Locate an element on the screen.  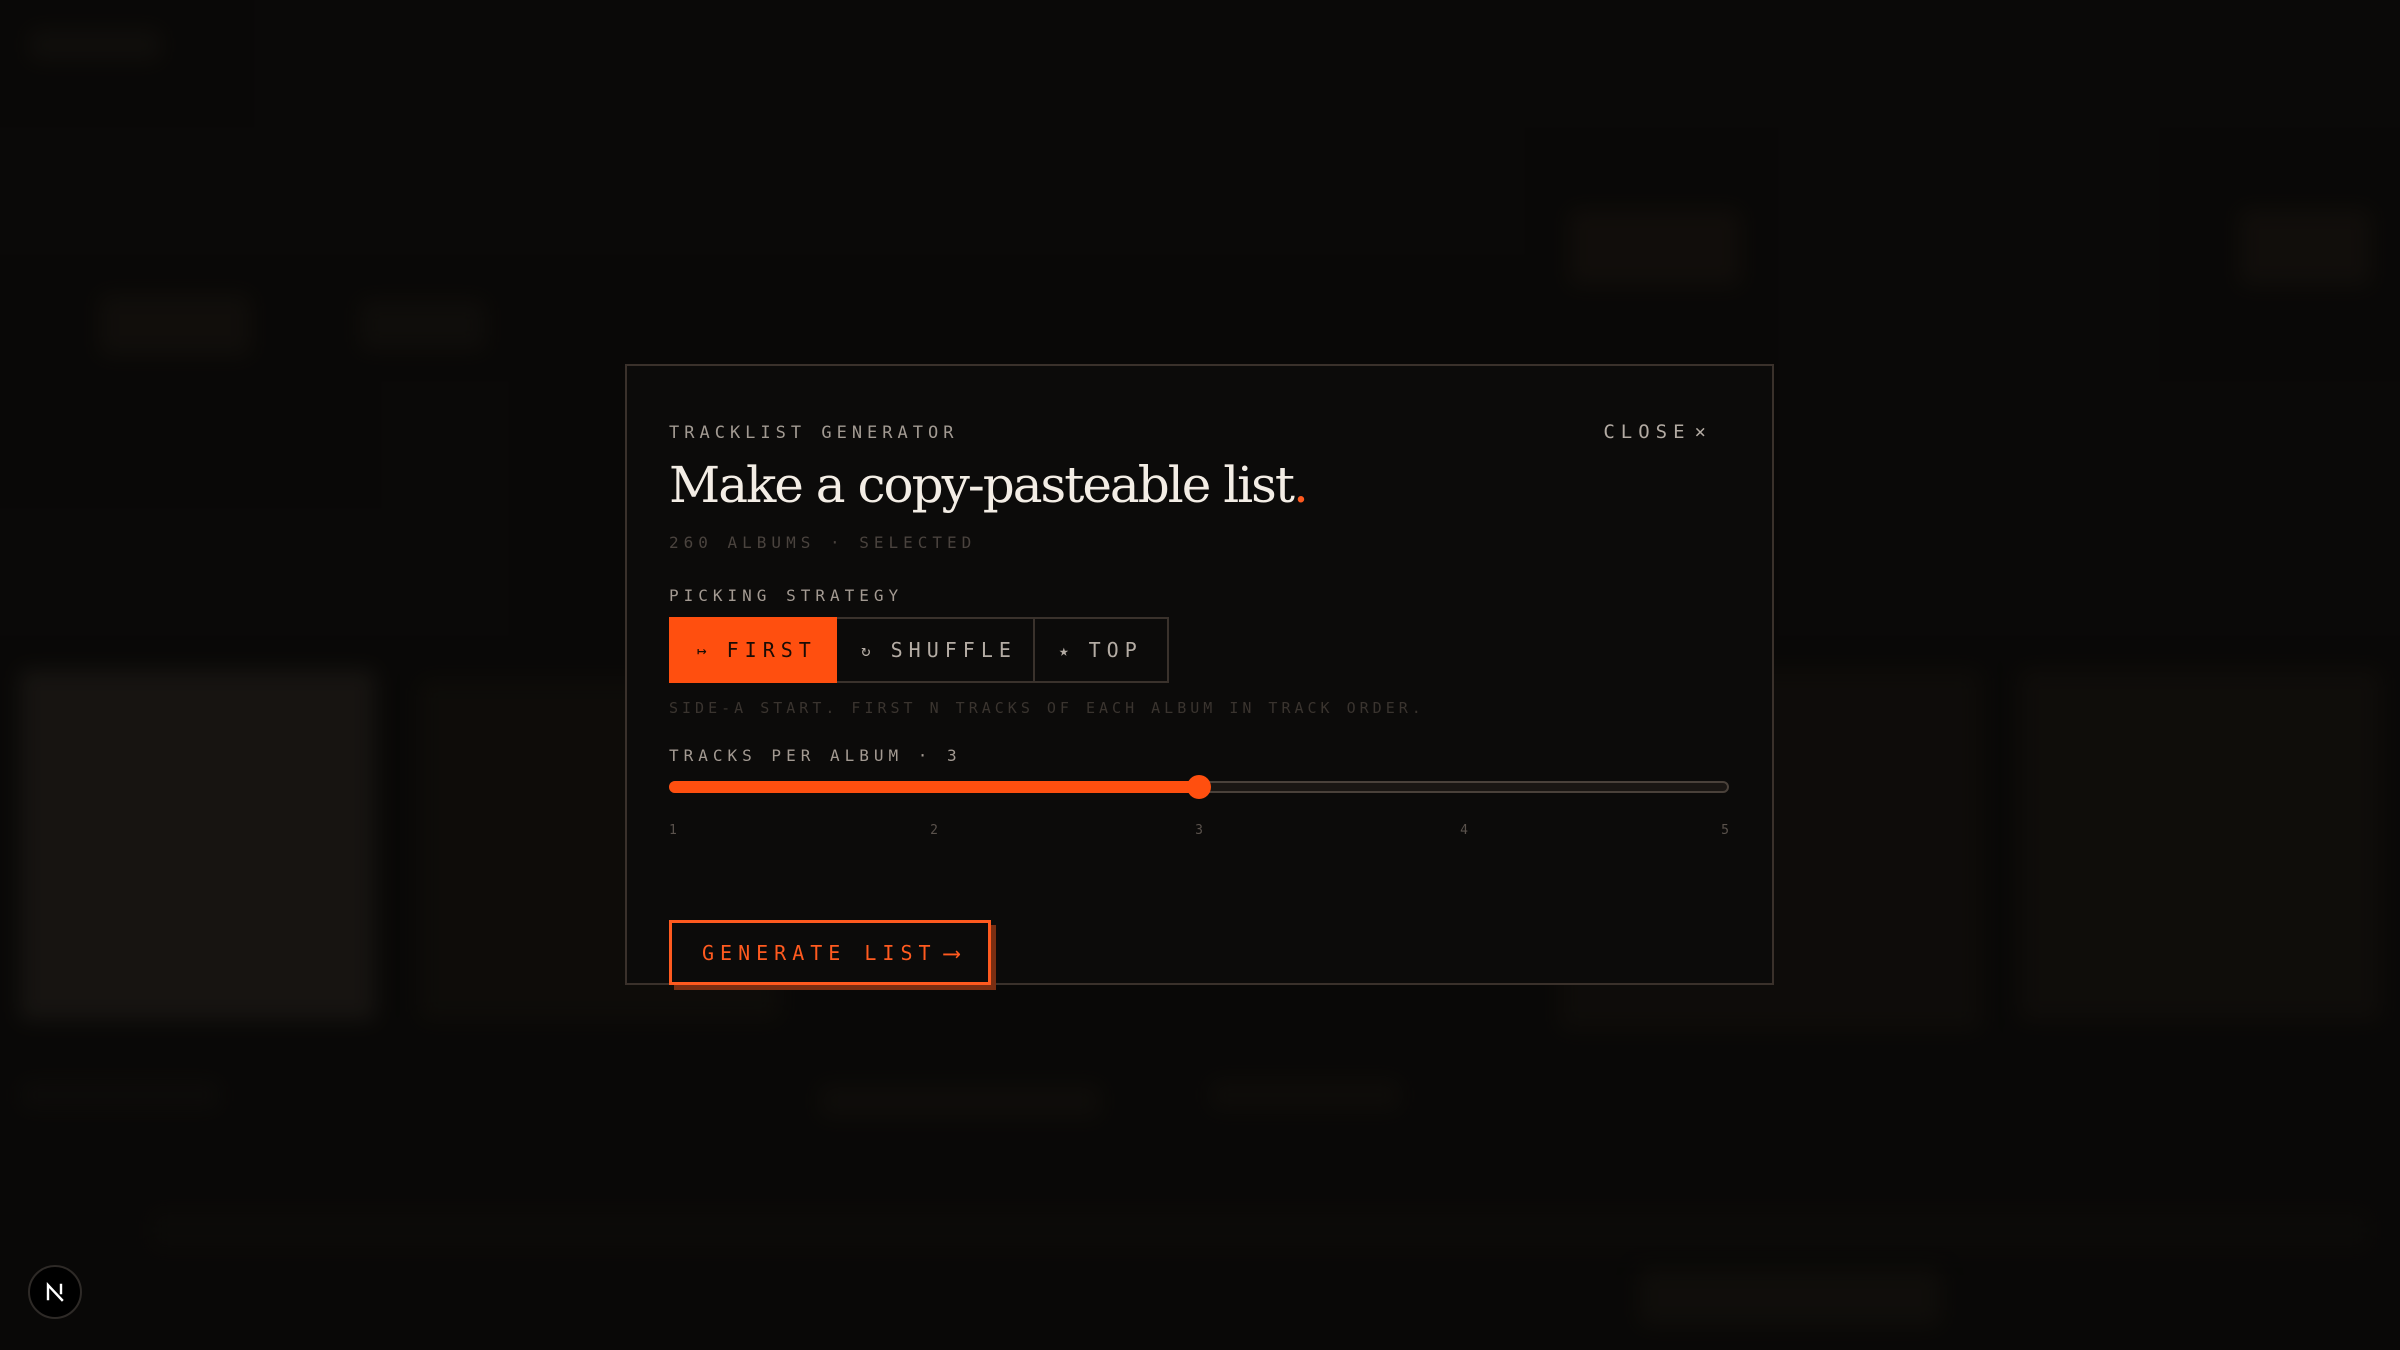
selection-count: 260 ALBUMS · SELECTED is located at coordinates (823, 542).